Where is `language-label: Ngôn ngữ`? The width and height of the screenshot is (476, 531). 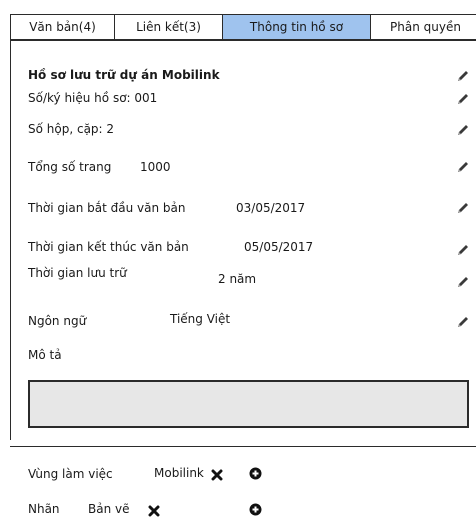
language-label: Ngôn ngữ is located at coordinates (57, 321).